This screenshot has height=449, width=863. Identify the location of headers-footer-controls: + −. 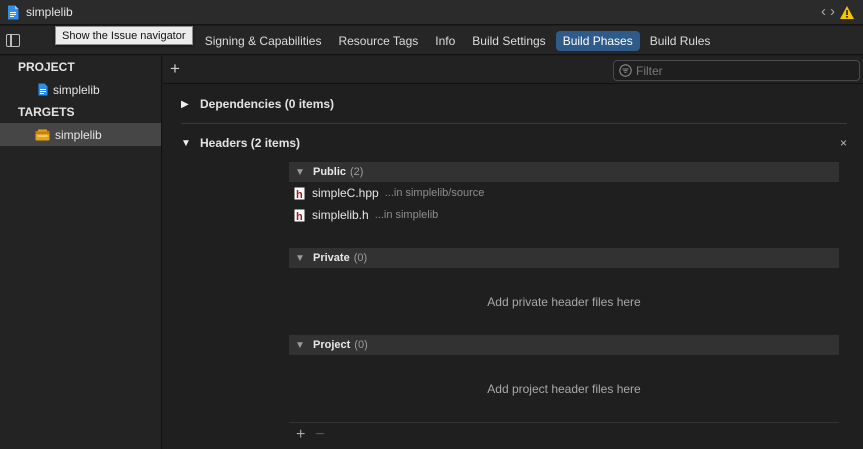
(310, 435).